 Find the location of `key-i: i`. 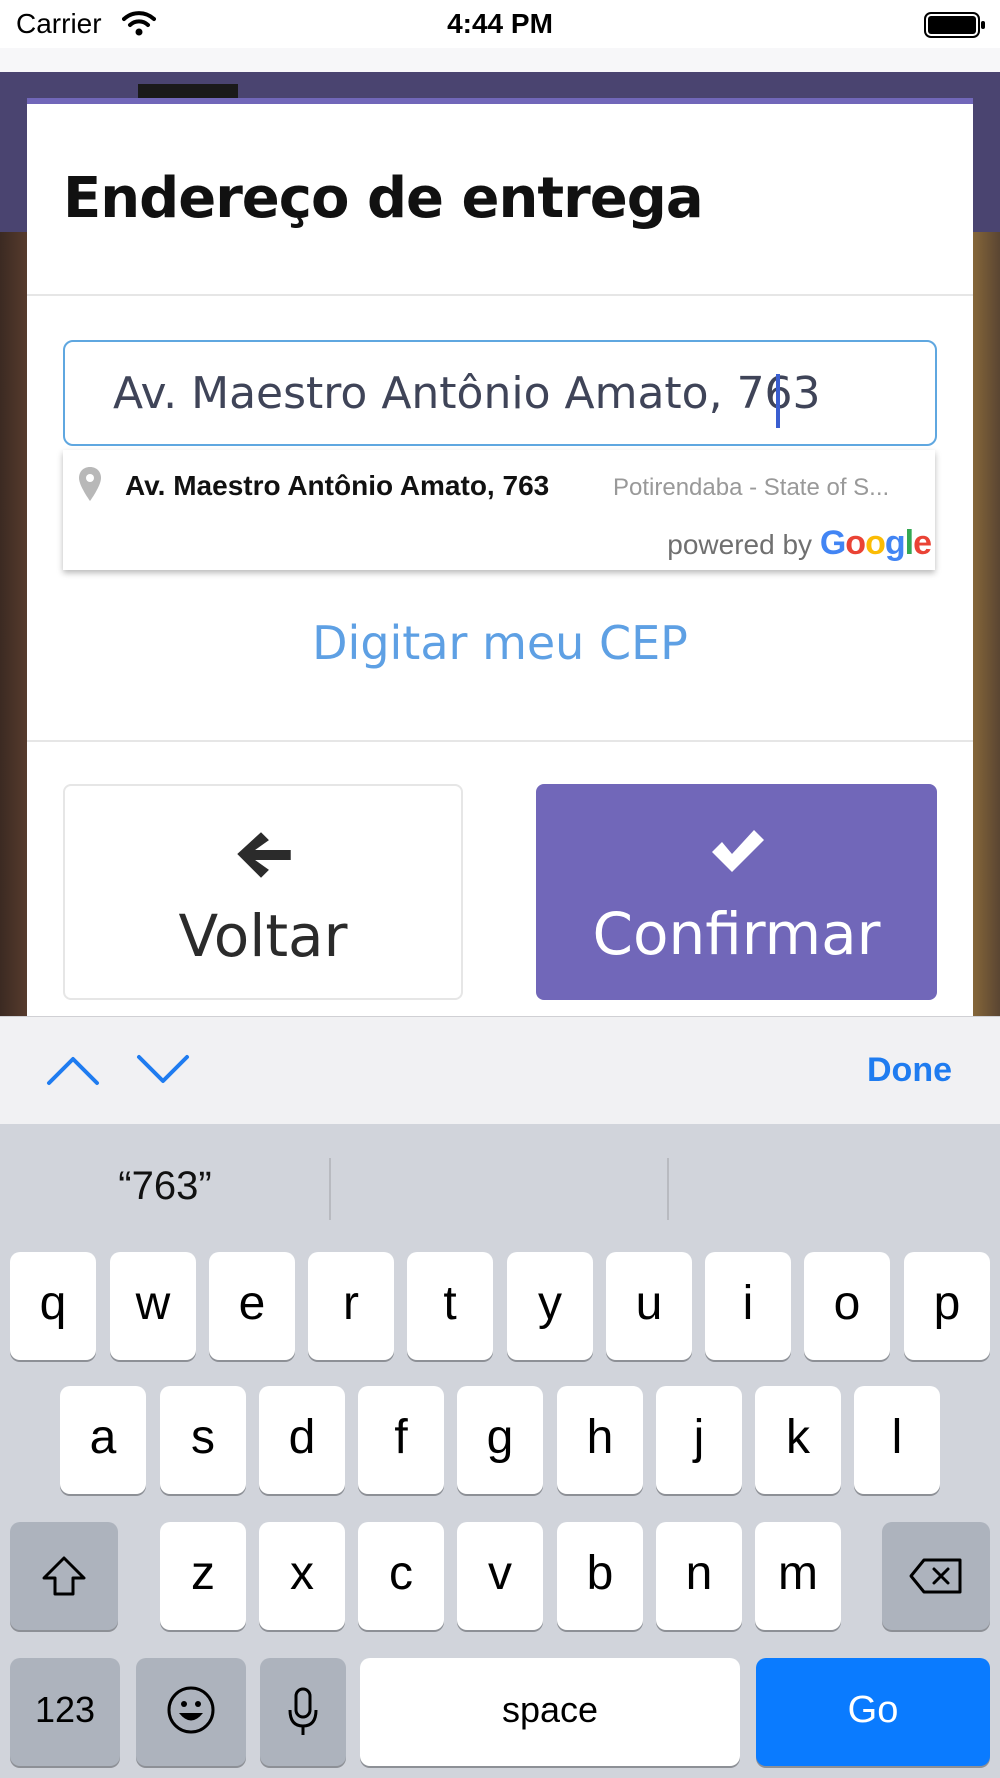

key-i: i is located at coordinates (748, 1306).